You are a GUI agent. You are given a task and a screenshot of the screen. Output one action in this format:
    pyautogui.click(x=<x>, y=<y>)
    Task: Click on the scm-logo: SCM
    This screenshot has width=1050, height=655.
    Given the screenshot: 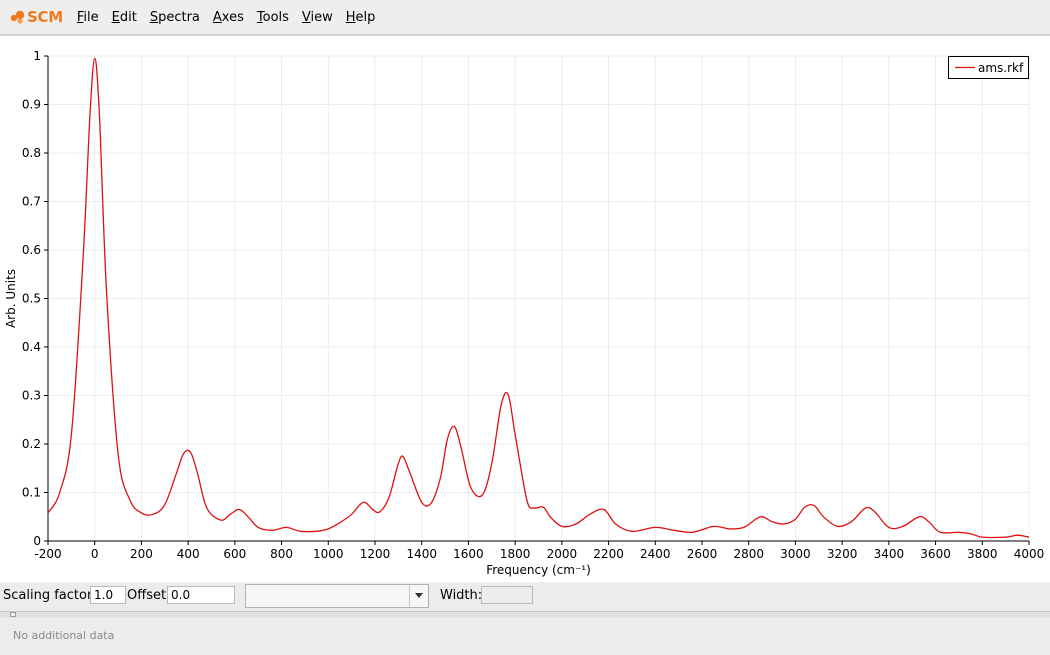 What is the action you would take?
    pyautogui.click(x=36, y=17)
    